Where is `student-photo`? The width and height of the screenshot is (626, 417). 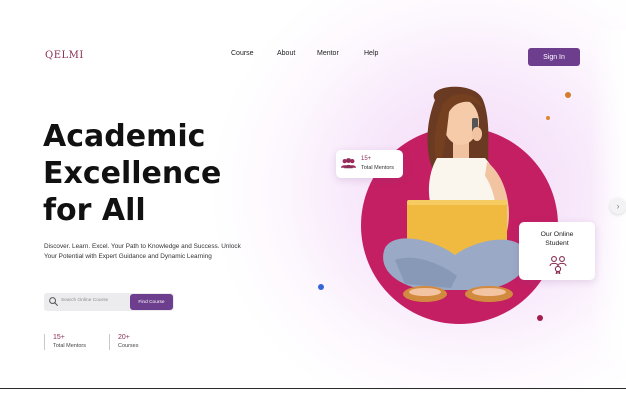 student-photo is located at coordinates (455, 194).